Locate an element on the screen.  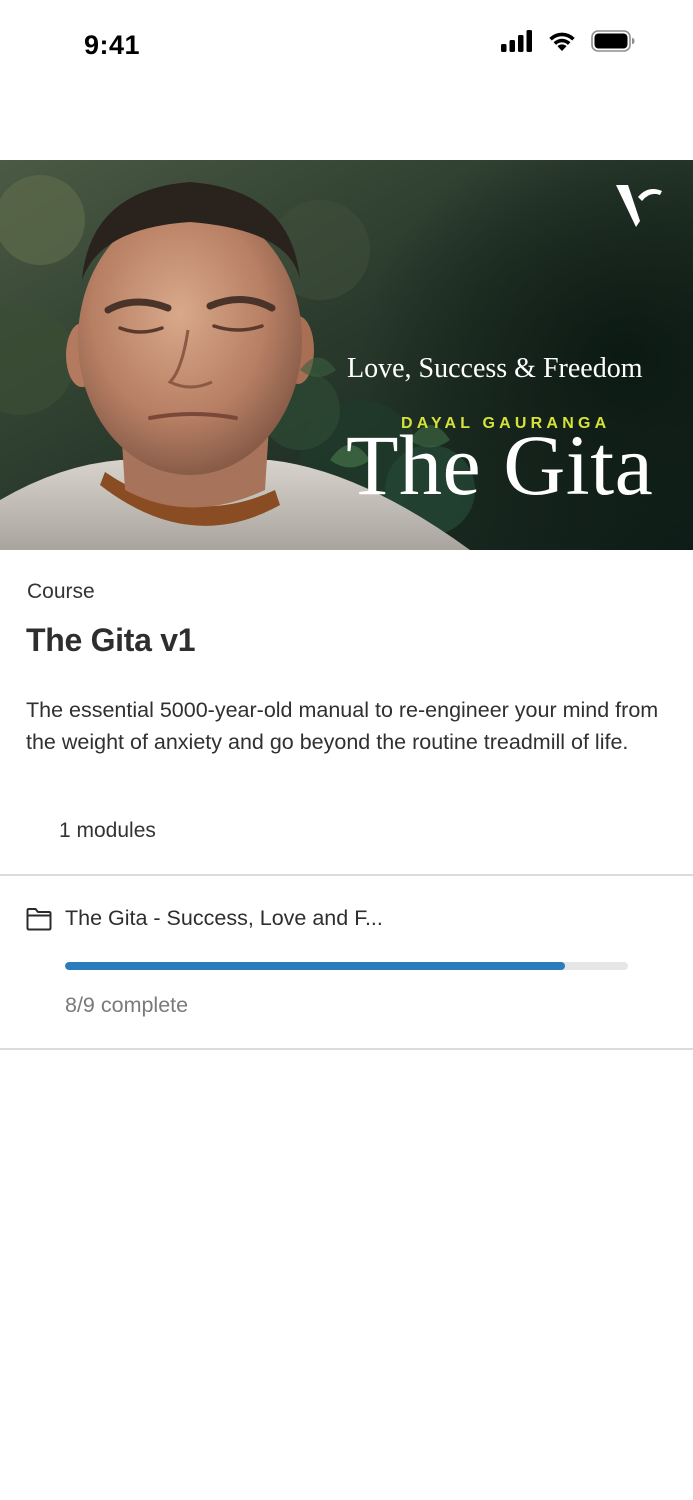
course-title: The Gita v1 is located at coordinates (111, 640).